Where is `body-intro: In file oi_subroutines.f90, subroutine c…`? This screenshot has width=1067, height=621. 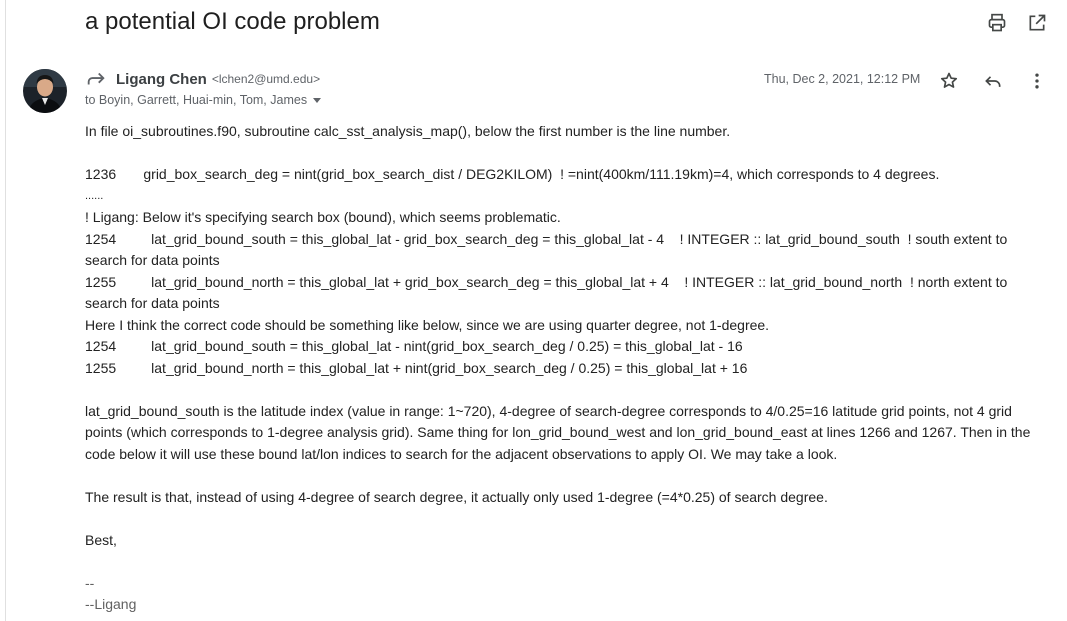 body-intro: In file oi_subroutines.f90, subroutine c… is located at coordinates (408, 131).